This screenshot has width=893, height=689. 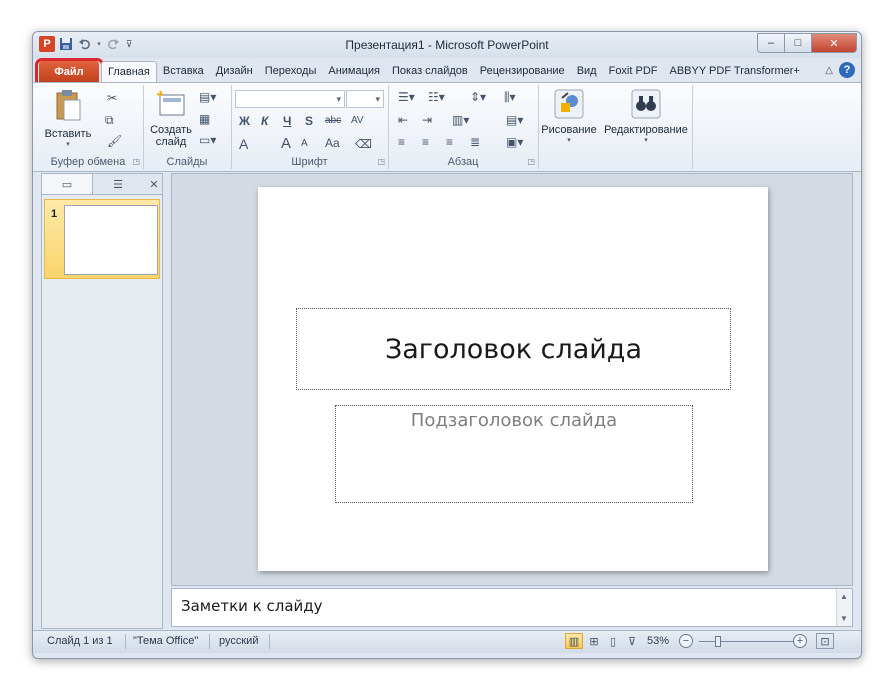 I want to click on font-size-combo: ▾, so click(x=365, y=99).